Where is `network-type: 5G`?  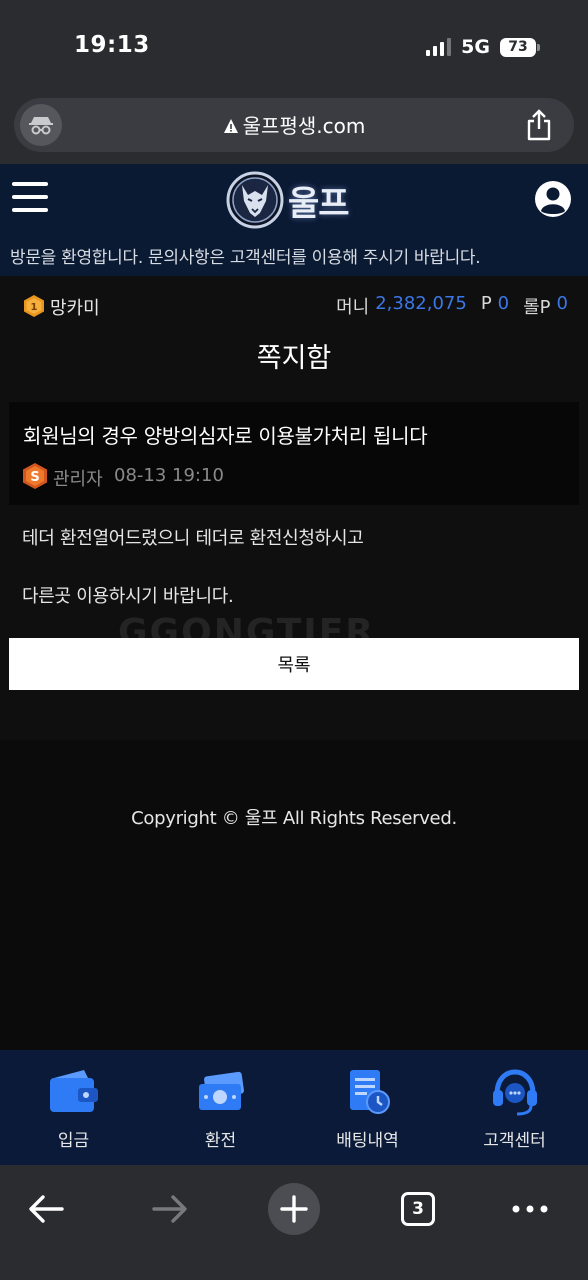 network-type: 5G is located at coordinates (475, 47).